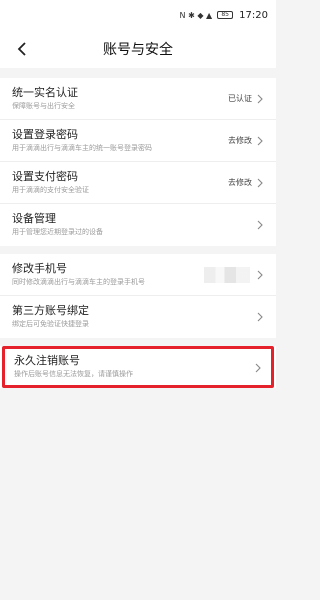  Describe the element at coordinates (39, 268) in the screenshot. I see `row-label: 修改手机号` at that location.